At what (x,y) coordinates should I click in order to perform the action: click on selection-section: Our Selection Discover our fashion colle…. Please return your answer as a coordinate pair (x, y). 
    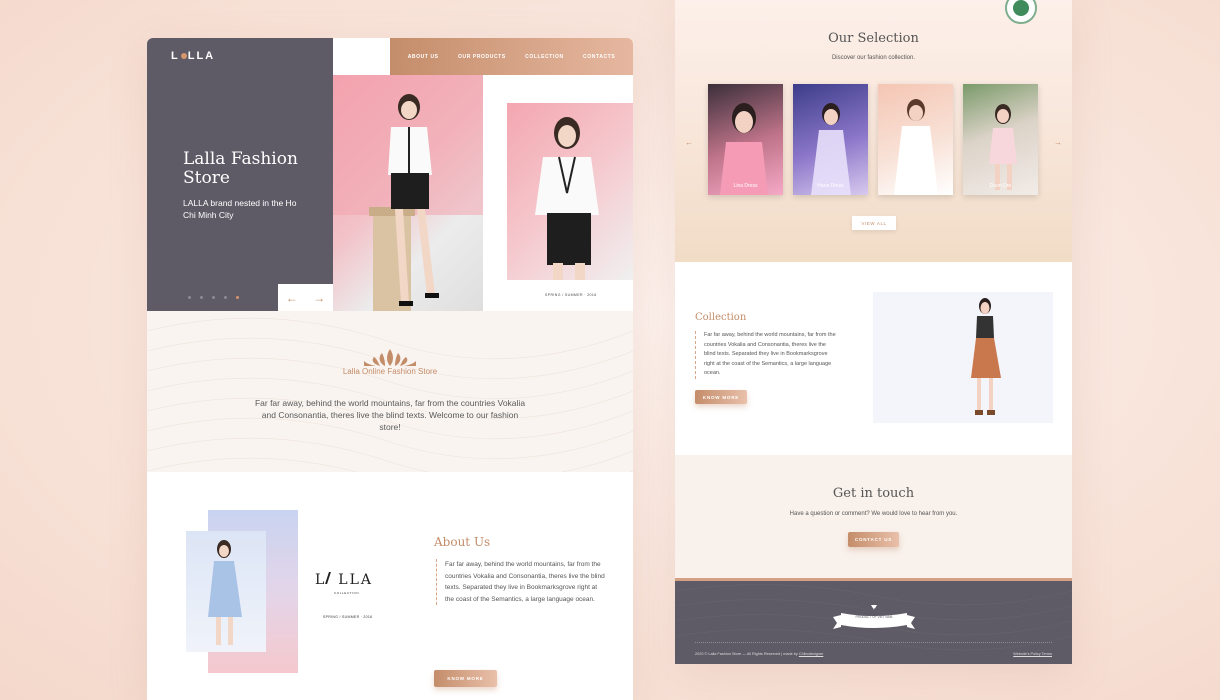
    Looking at the image, I should click on (873, 131).